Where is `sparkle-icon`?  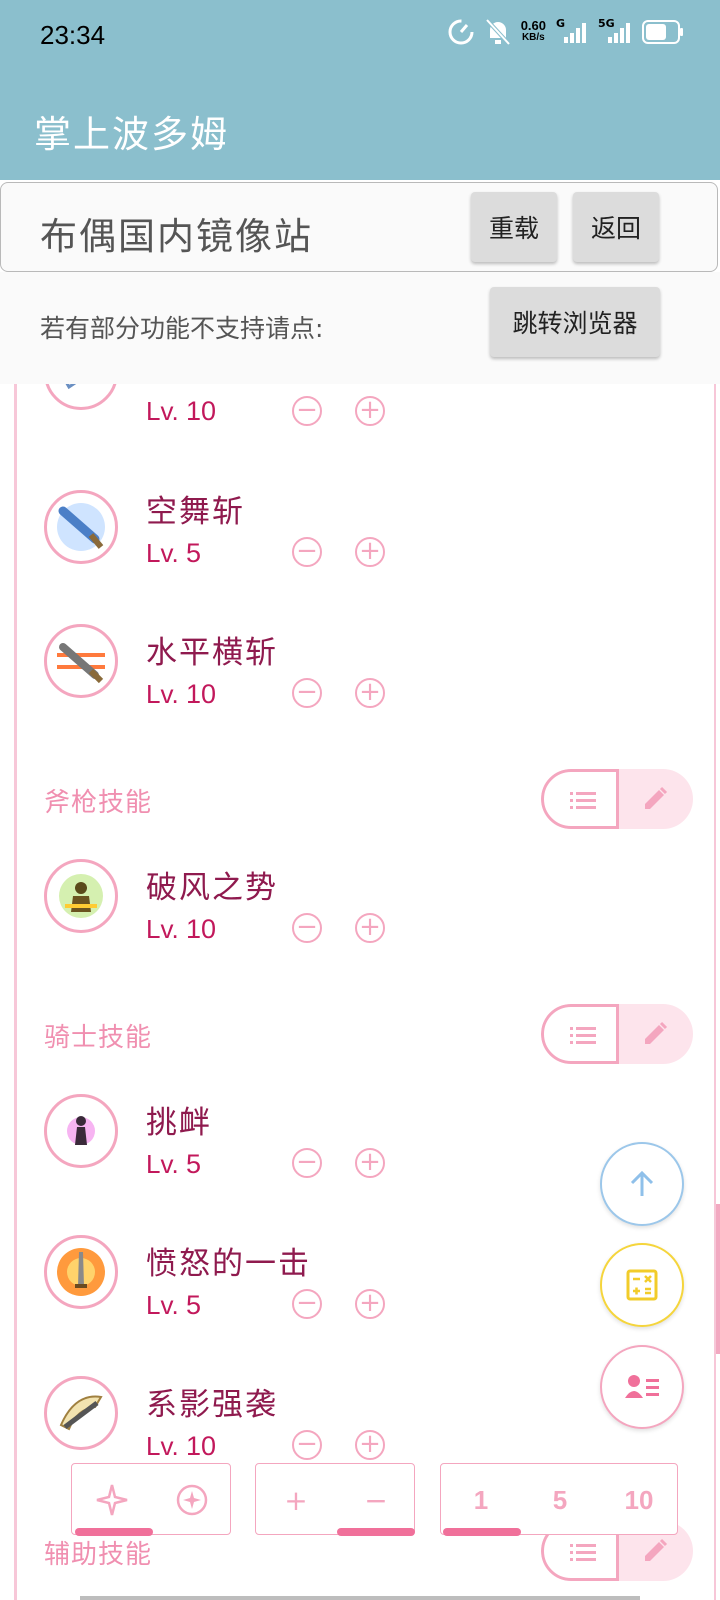
sparkle-icon is located at coordinates (112, 1500).